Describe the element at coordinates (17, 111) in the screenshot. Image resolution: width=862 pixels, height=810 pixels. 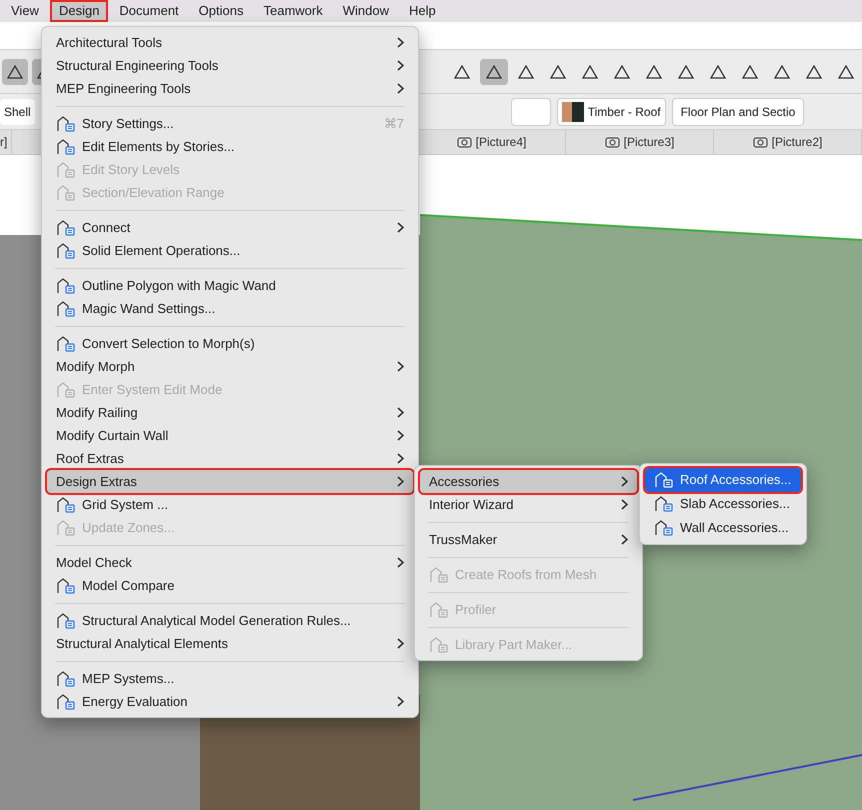
I see `view-button: Shell` at that location.